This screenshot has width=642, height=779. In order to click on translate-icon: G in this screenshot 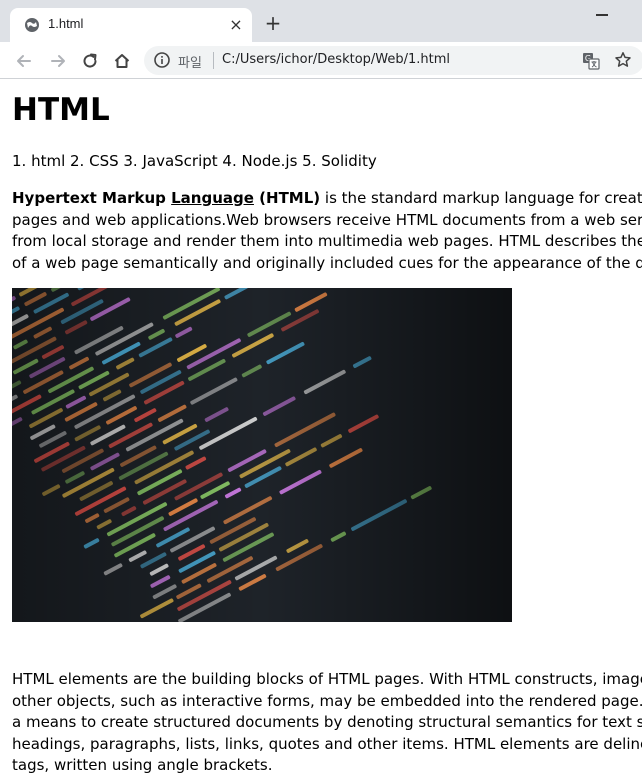, I will do `click(591, 61)`.